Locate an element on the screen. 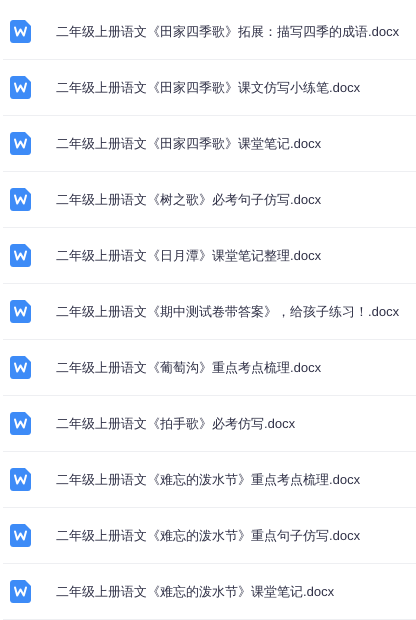 The image size is (416, 620). file-row: 二年级上册语文《田家四季歌》课文仿写小练笔.docx is located at coordinates (209, 88).